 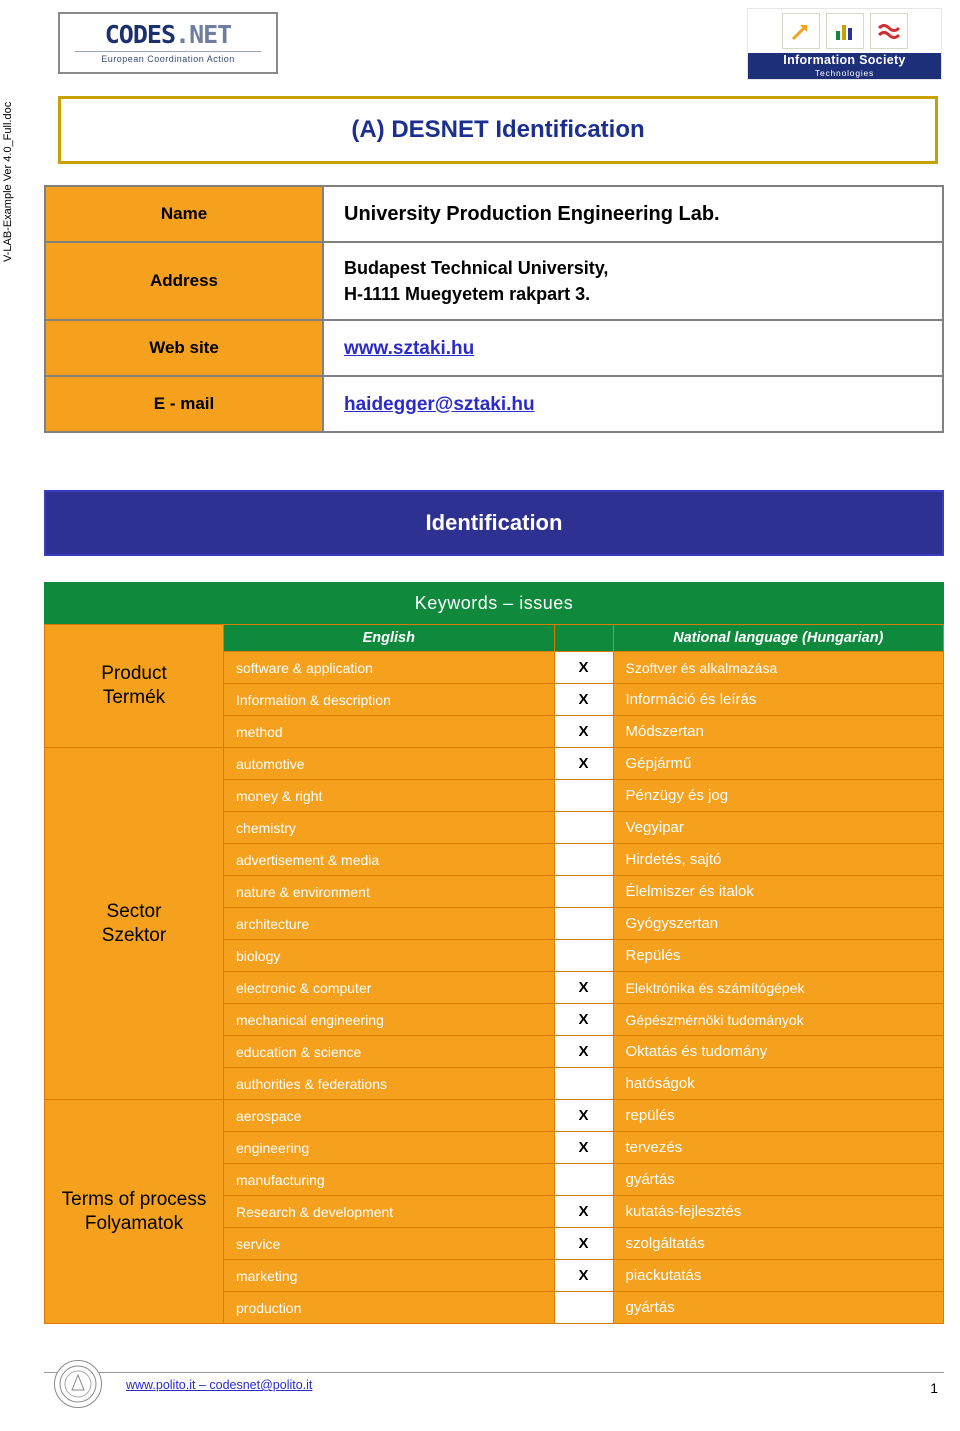 What do you see at coordinates (389, 923) in the screenshot?
I see `keyword-english-cell: architecture` at bounding box center [389, 923].